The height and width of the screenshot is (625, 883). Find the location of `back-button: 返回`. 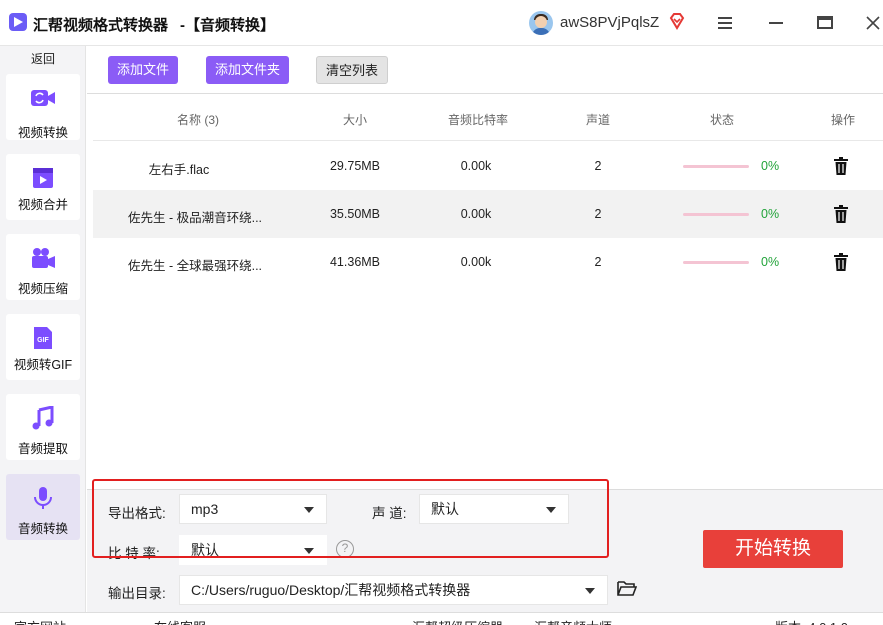

back-button: 返回 is located at coordinates (43, 59).